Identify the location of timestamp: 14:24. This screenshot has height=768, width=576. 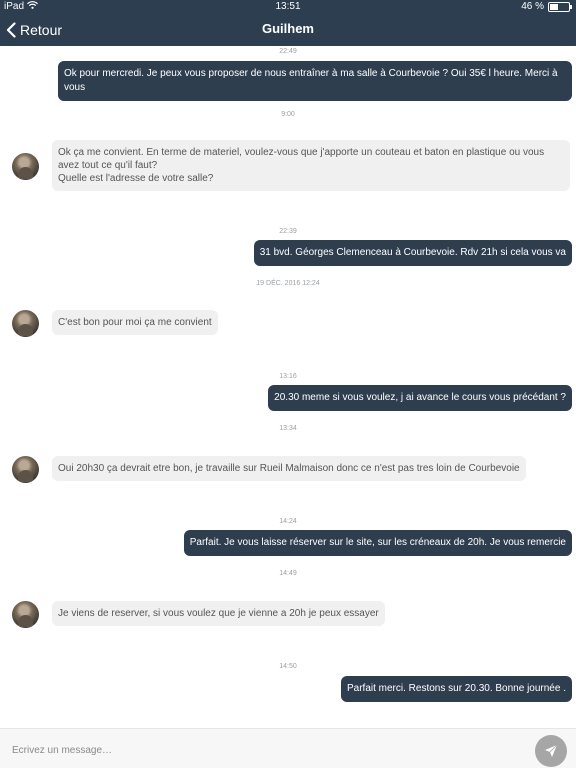
(288, 521).